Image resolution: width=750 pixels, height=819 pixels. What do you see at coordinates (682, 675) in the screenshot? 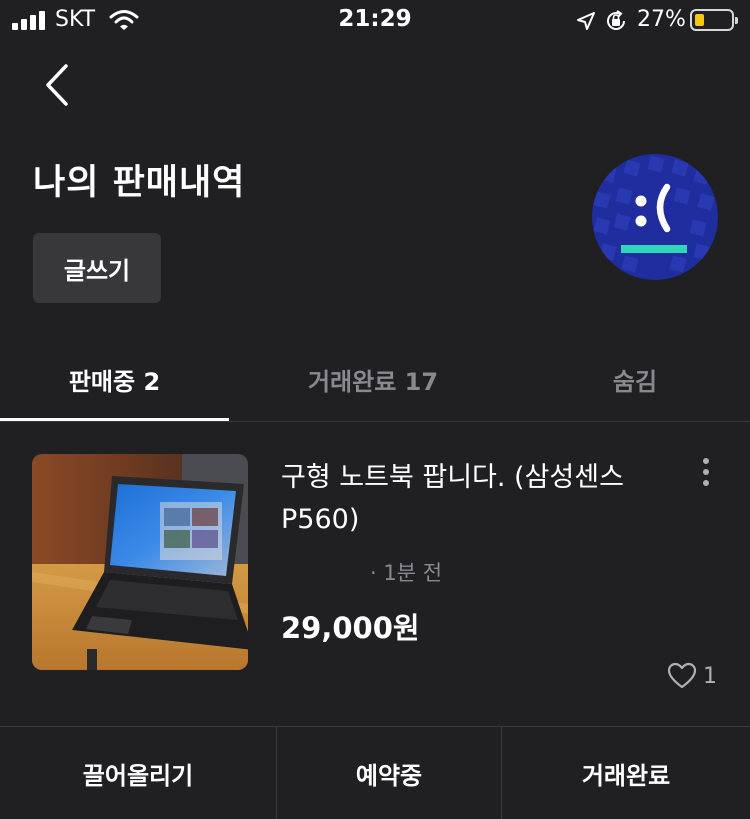
I see `heart-icon` at bounding box center [682, 675].